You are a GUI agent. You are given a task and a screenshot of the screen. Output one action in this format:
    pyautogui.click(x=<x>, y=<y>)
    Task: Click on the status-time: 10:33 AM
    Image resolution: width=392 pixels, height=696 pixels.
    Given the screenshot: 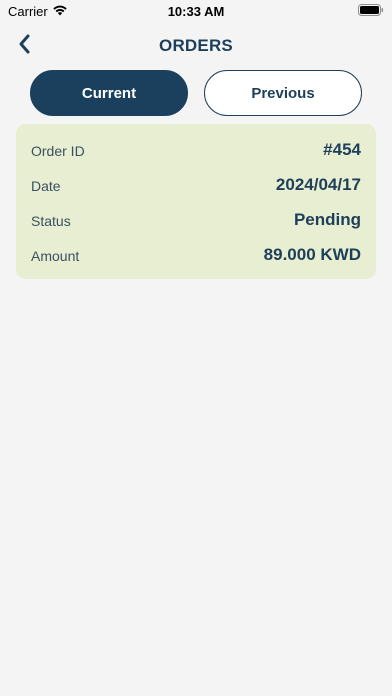 What is the action you would take?
    pyautogui.click(x=196, y=11)
    